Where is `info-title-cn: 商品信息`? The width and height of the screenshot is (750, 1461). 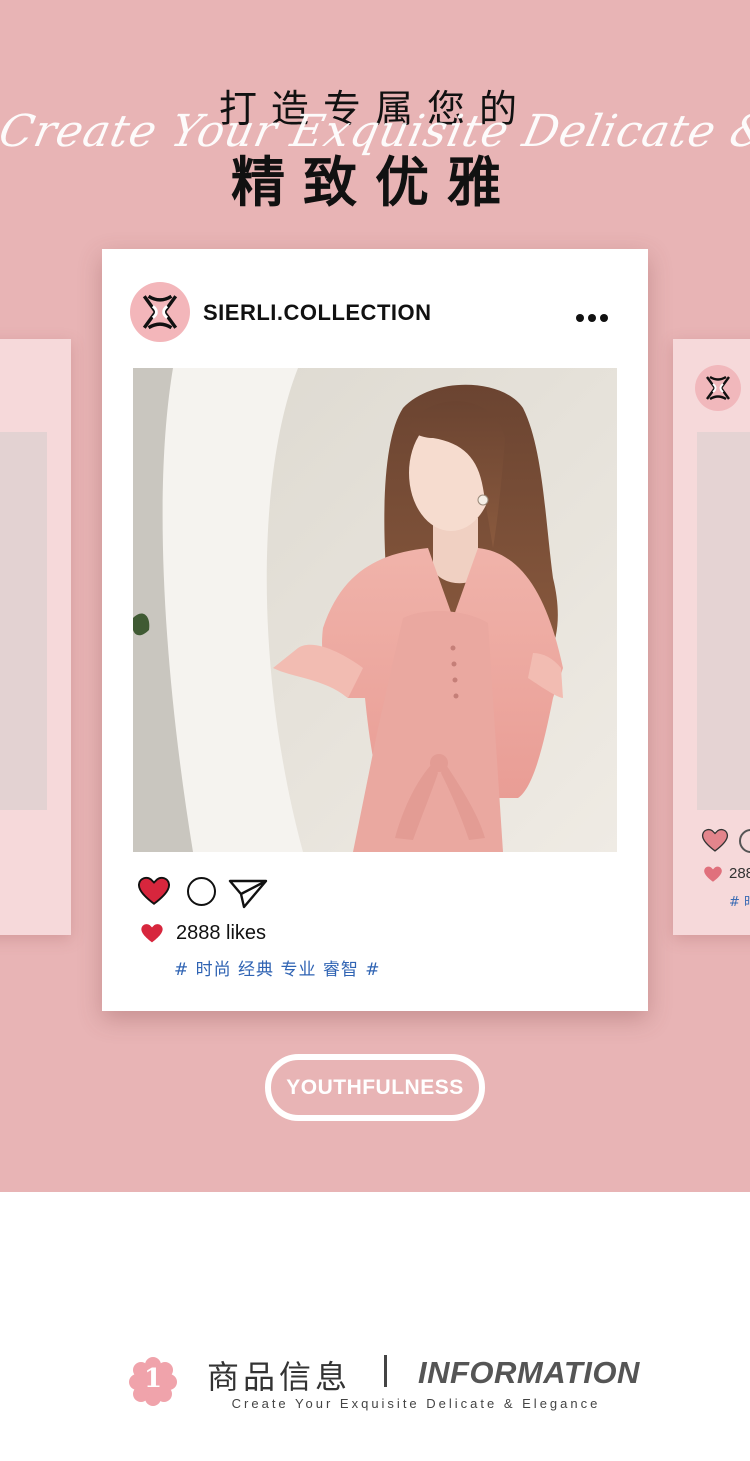
info-title-cn: 商品信息 is located at coordinates (279, 1377).